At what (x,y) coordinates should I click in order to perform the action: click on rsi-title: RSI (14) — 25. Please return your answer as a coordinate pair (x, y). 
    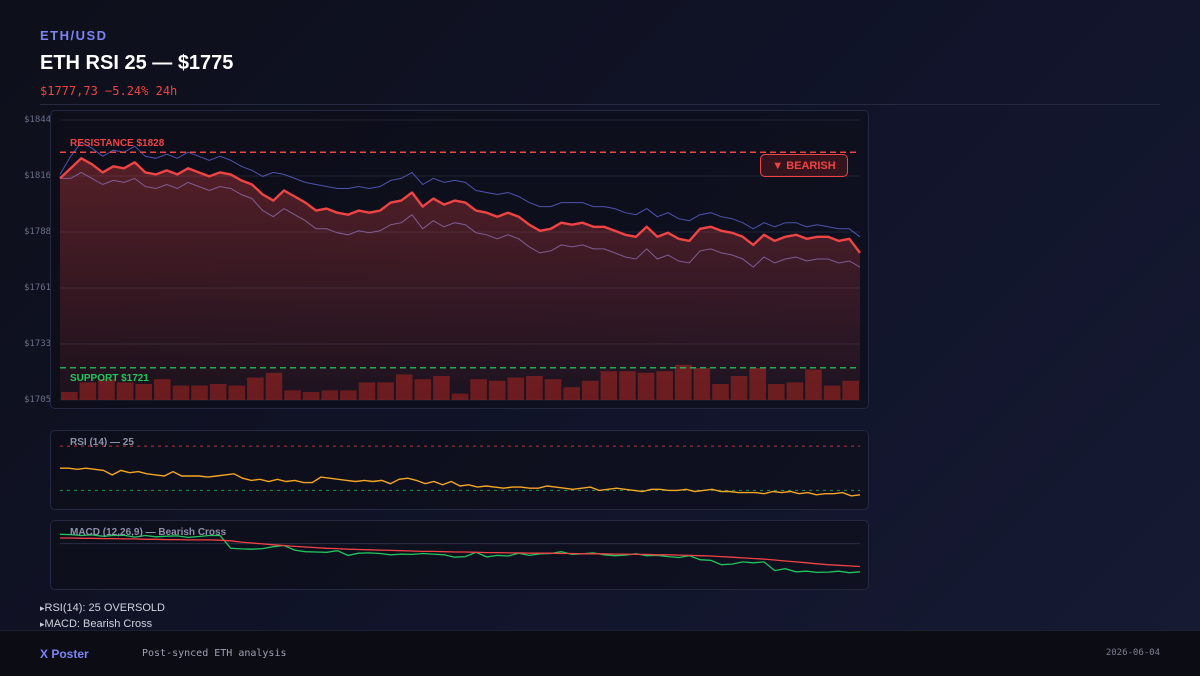
    Looking at the image, I should click on (102, 442).